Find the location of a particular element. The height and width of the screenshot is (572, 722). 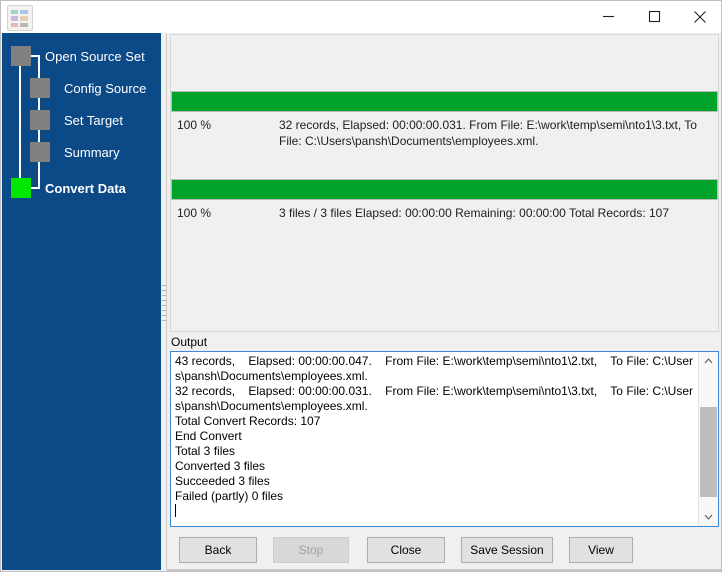

close-button: Close is located at coordinates (406, 550).